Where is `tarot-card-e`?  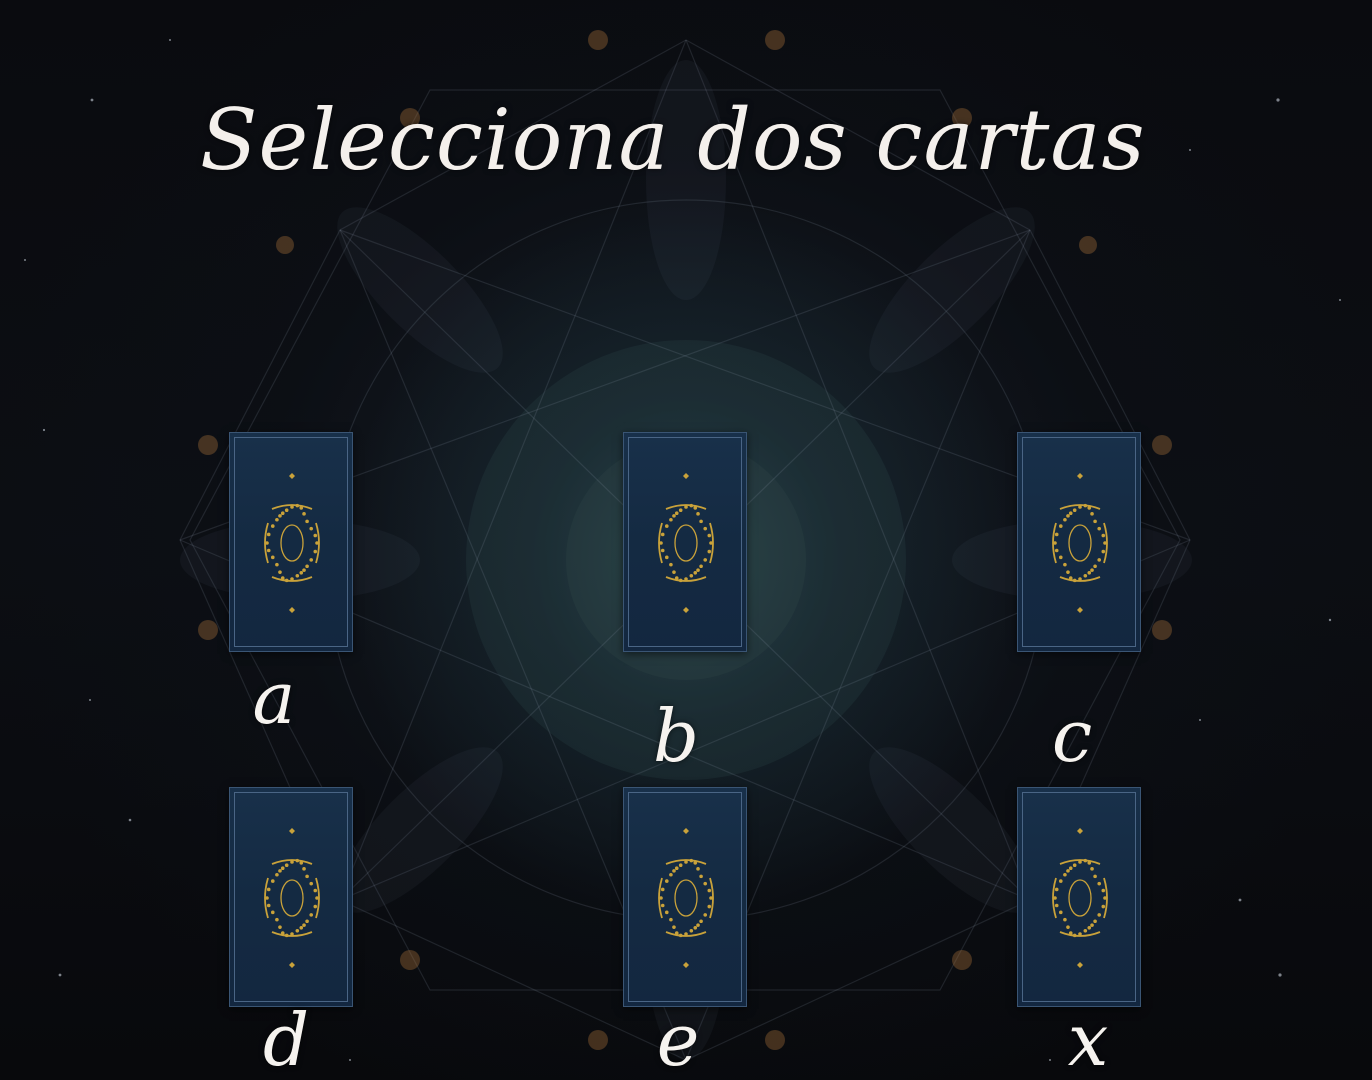 tarot-card-e is located at coordinates (685, 897).